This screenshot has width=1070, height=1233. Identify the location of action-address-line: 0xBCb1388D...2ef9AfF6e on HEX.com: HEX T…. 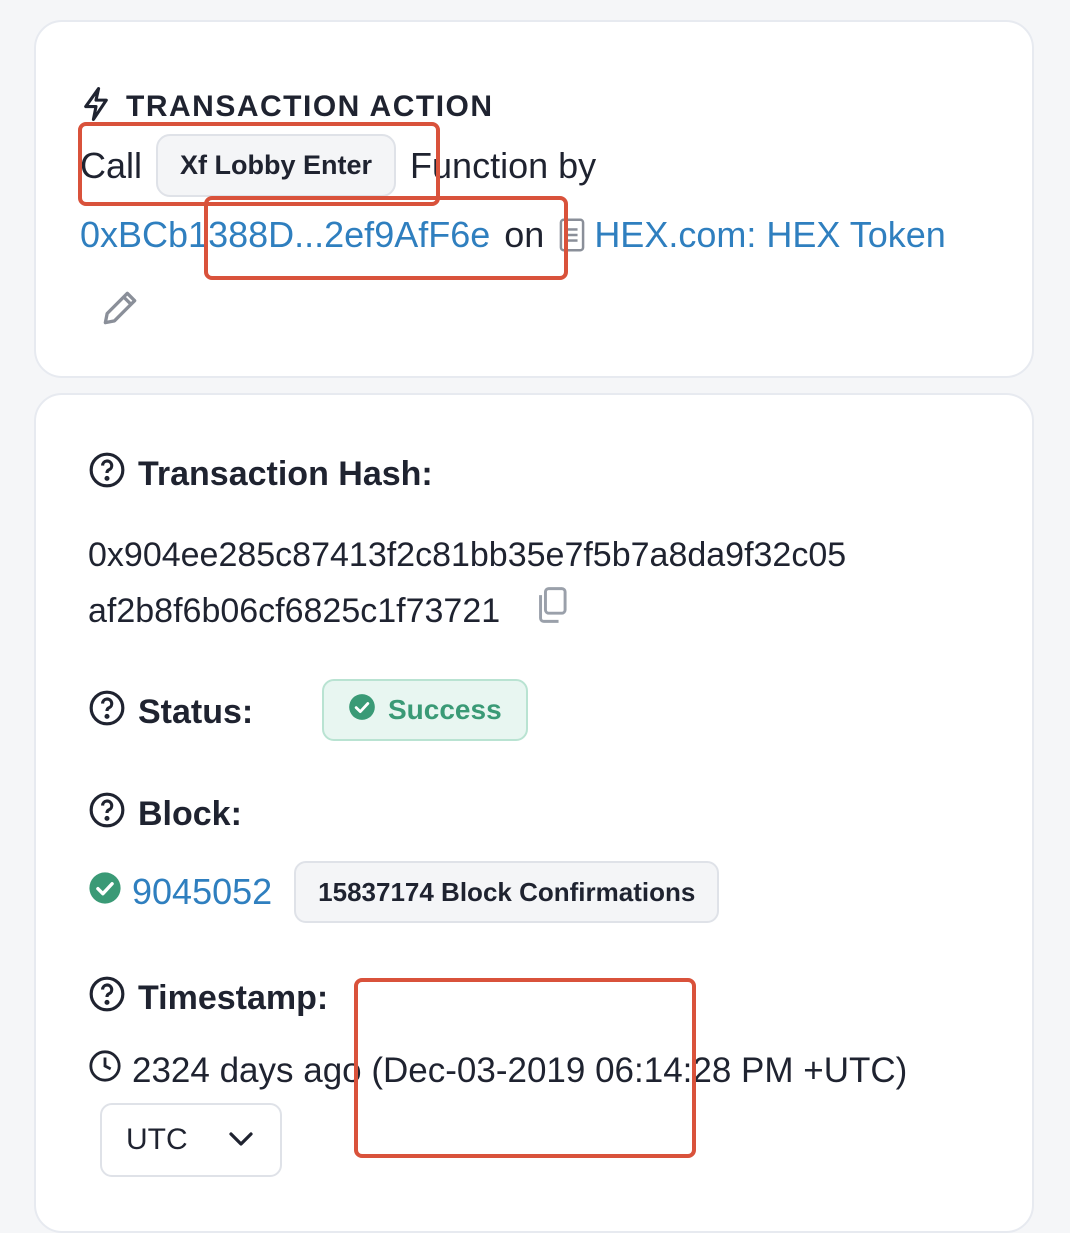
(513, 235).